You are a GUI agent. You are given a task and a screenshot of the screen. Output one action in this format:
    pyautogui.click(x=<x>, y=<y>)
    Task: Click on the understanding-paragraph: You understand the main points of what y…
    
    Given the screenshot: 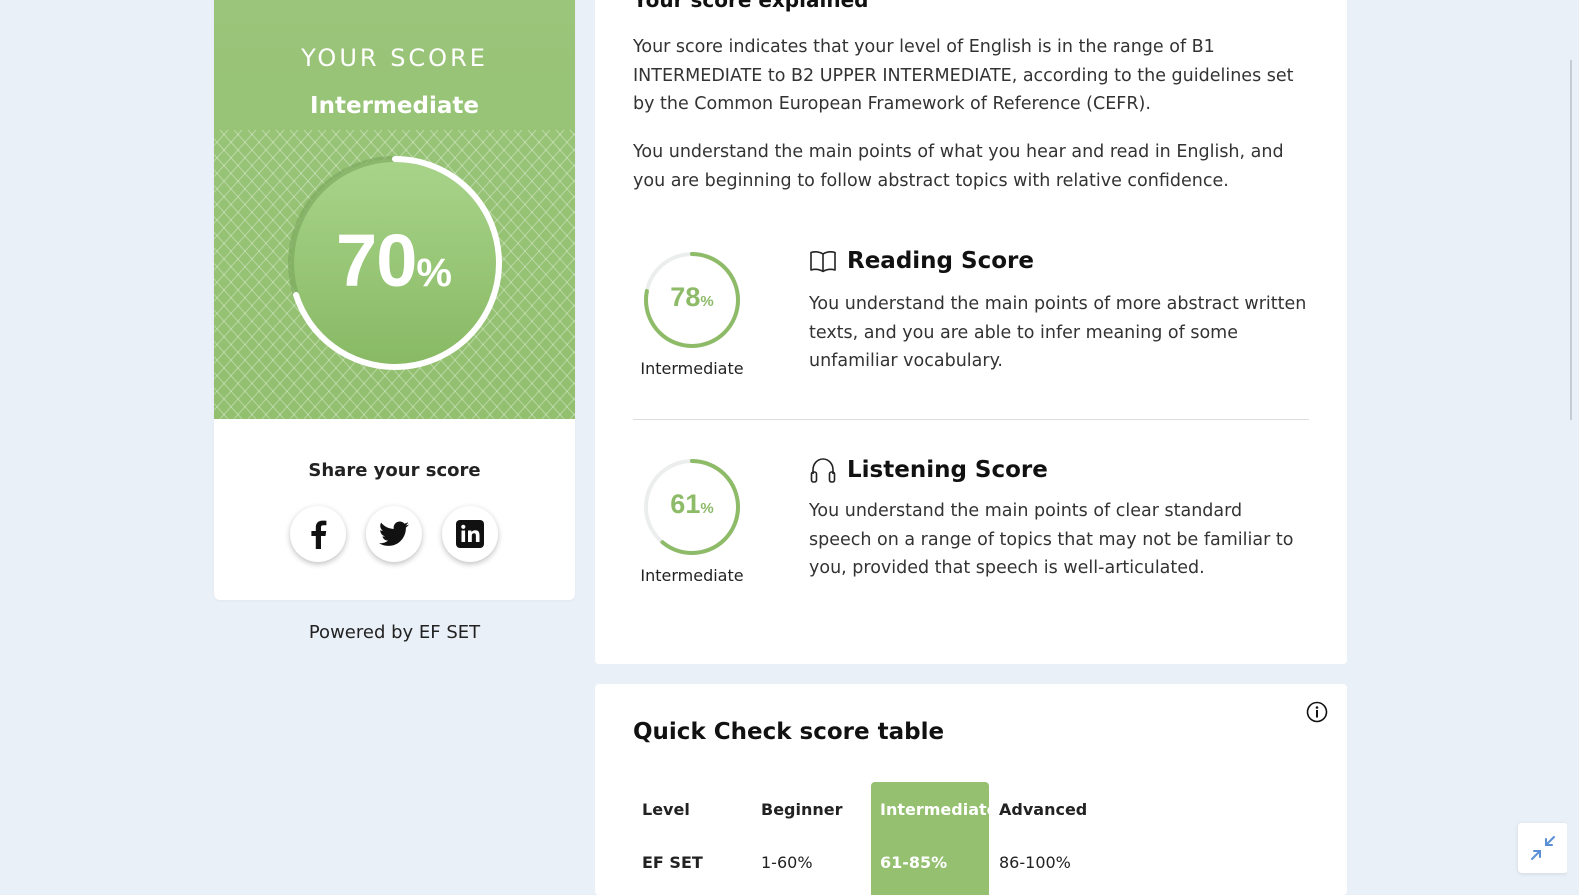 What is the action you would take?
    pyautogui.click(x=958, y=166)
    